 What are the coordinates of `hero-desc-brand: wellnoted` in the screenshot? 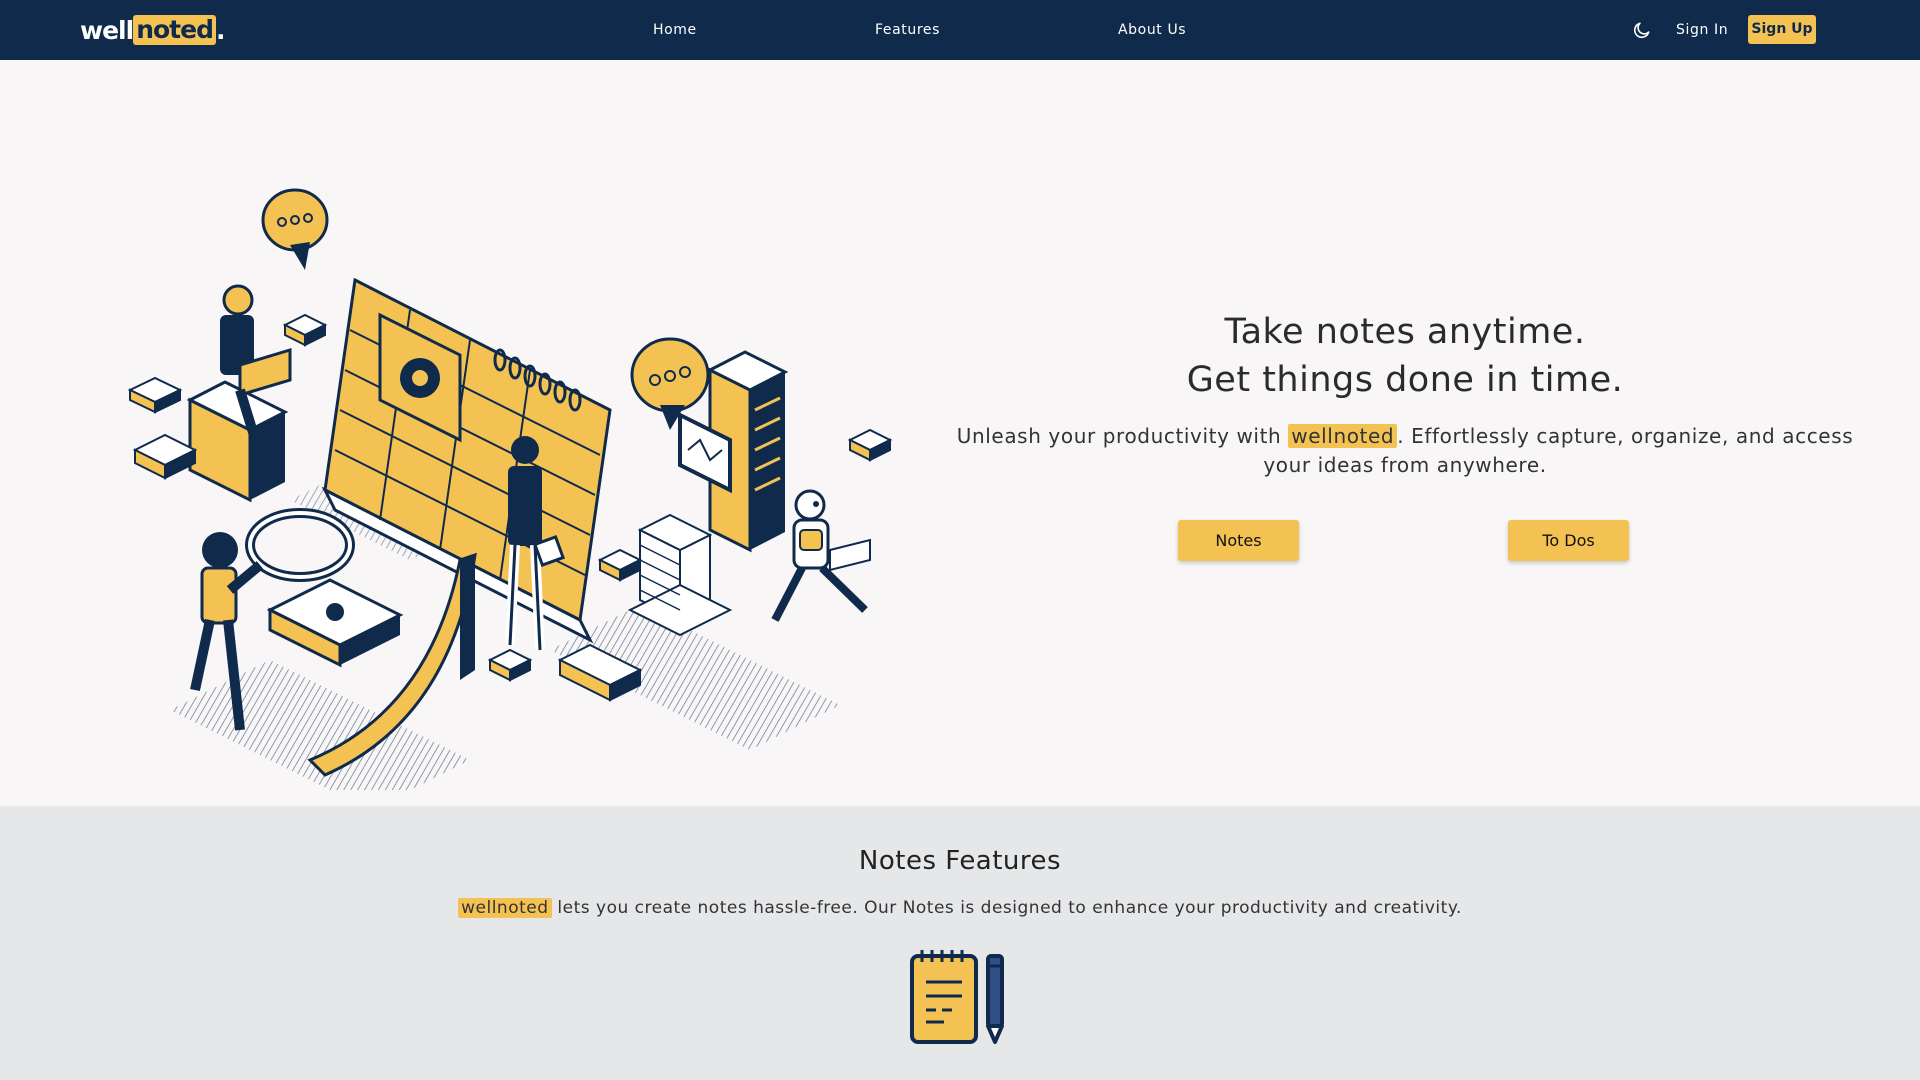 It's located at (1343, 436).